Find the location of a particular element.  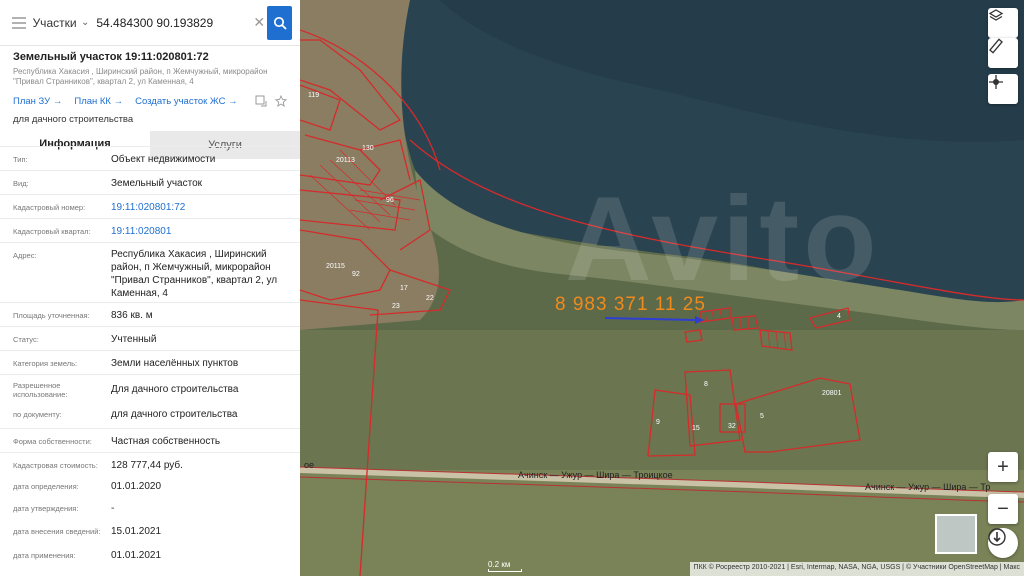

parcel-purpose: для дачного строительства is located at coordinates (73, 119).